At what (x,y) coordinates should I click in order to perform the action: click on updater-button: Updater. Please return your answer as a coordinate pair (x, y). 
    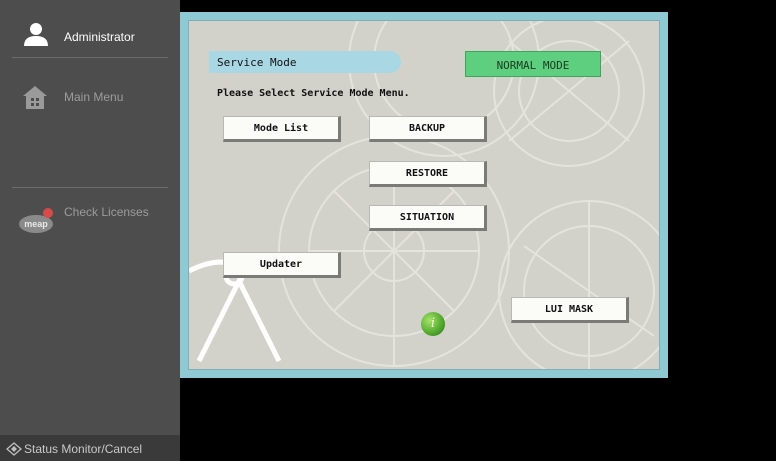
    Looking at the image, I should click on (282, 265).